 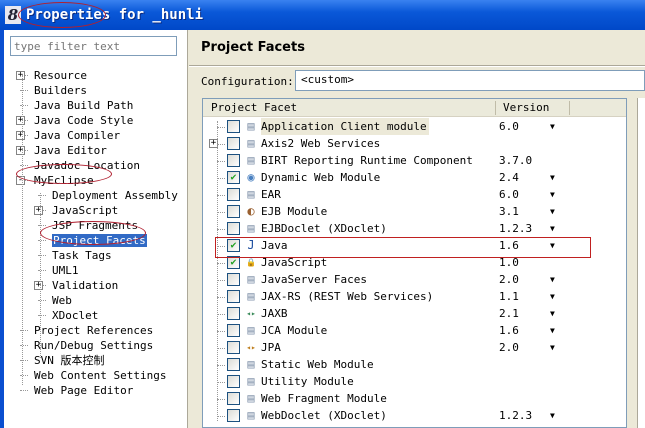 I want to click on facet-row: ▤ BIRT Reporting Runtime Component 3.7.0, so click(x=414, y=160).